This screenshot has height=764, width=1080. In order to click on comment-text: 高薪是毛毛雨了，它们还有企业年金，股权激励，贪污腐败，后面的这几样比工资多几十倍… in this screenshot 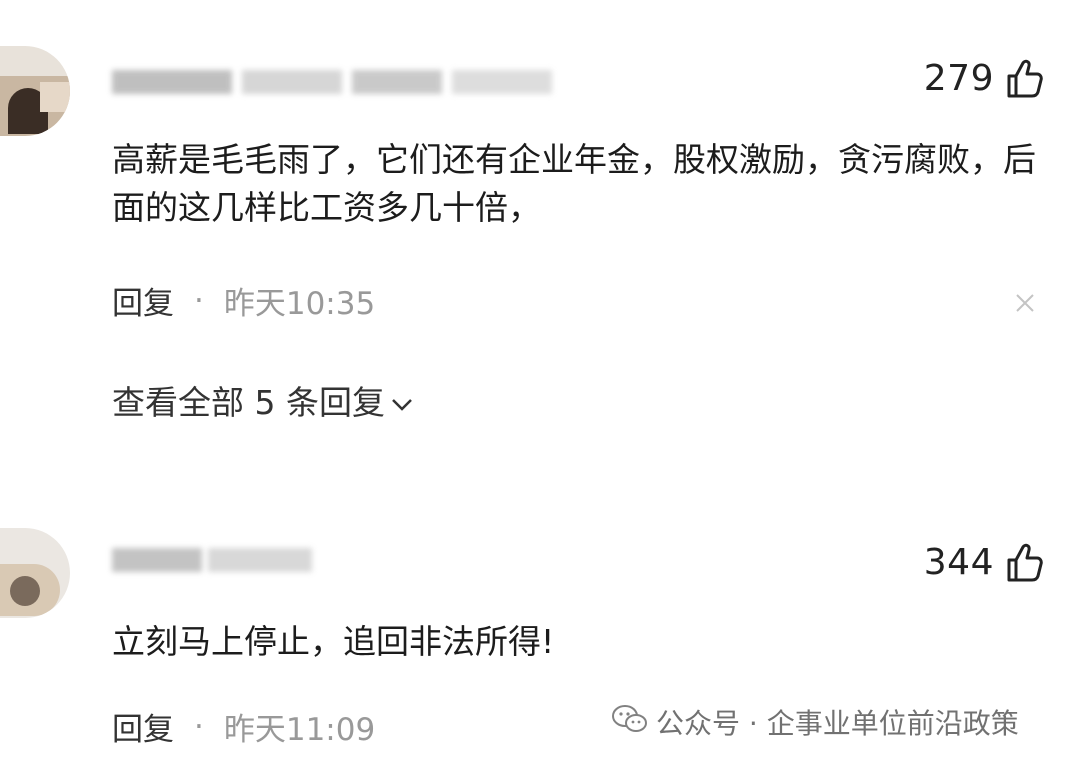, I will do `click(574, 183)`.